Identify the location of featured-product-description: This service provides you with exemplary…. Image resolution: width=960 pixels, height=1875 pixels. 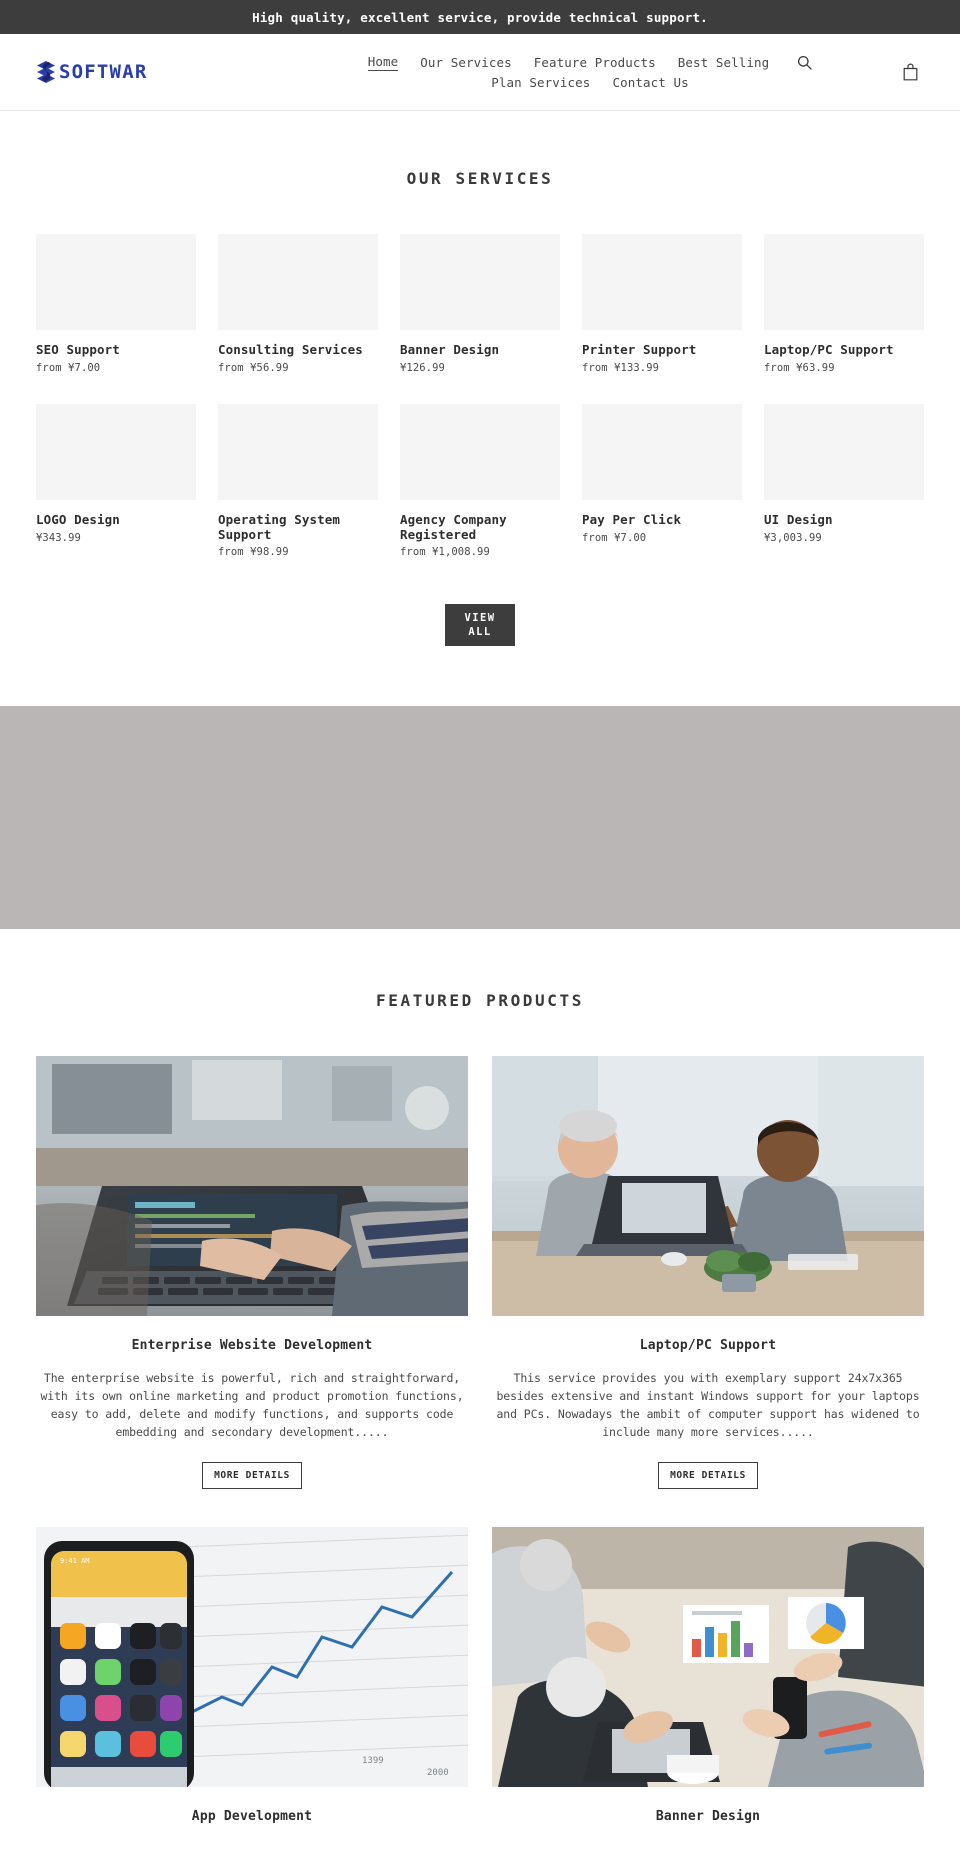
(708, 1405).